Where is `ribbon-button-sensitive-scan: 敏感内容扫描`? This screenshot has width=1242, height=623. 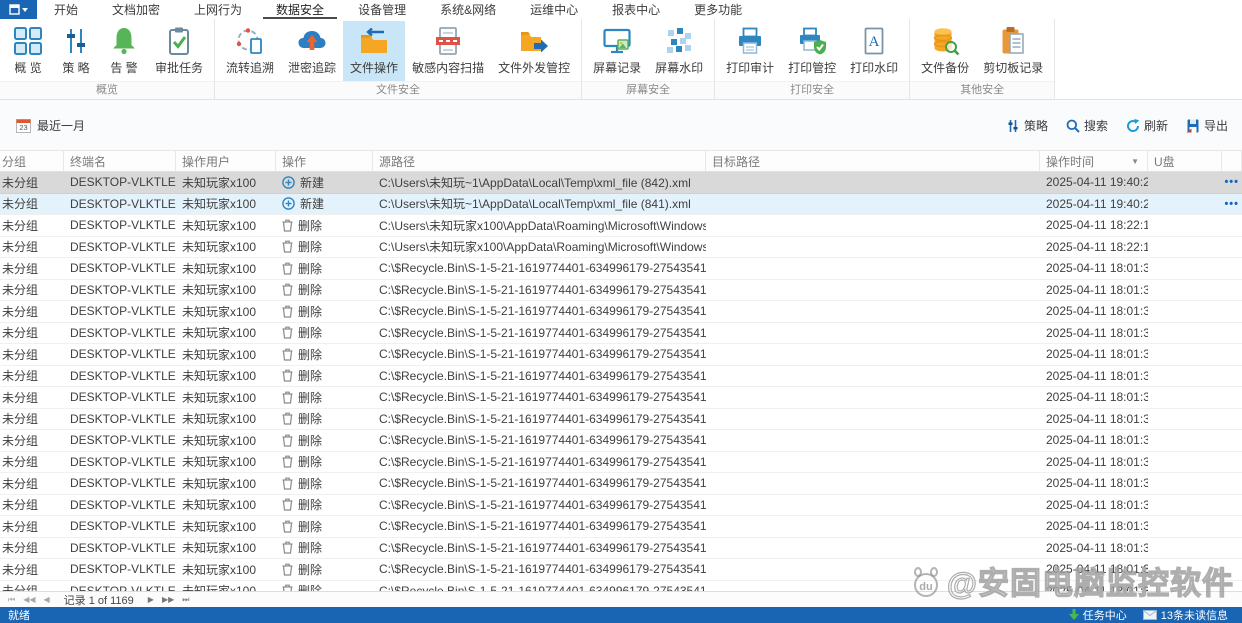 ribbon-button-sensitive-scan: 敏感内容扫描 is located at coordinates (448, 51).